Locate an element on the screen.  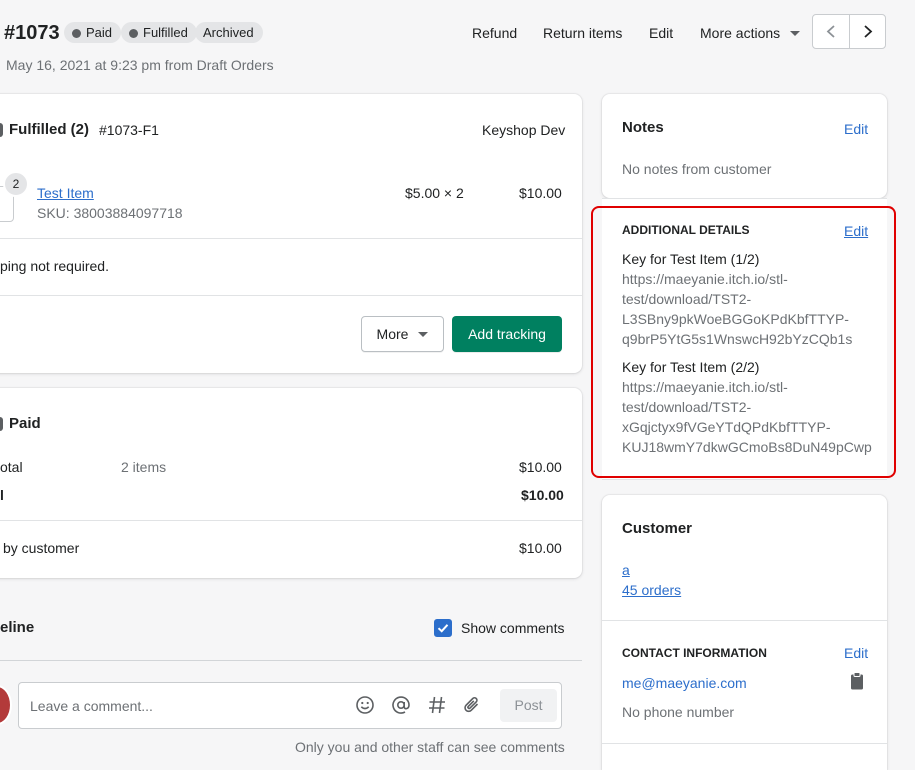
fulfillment-code: #1073-F1 is located at coordinates (129, 130).